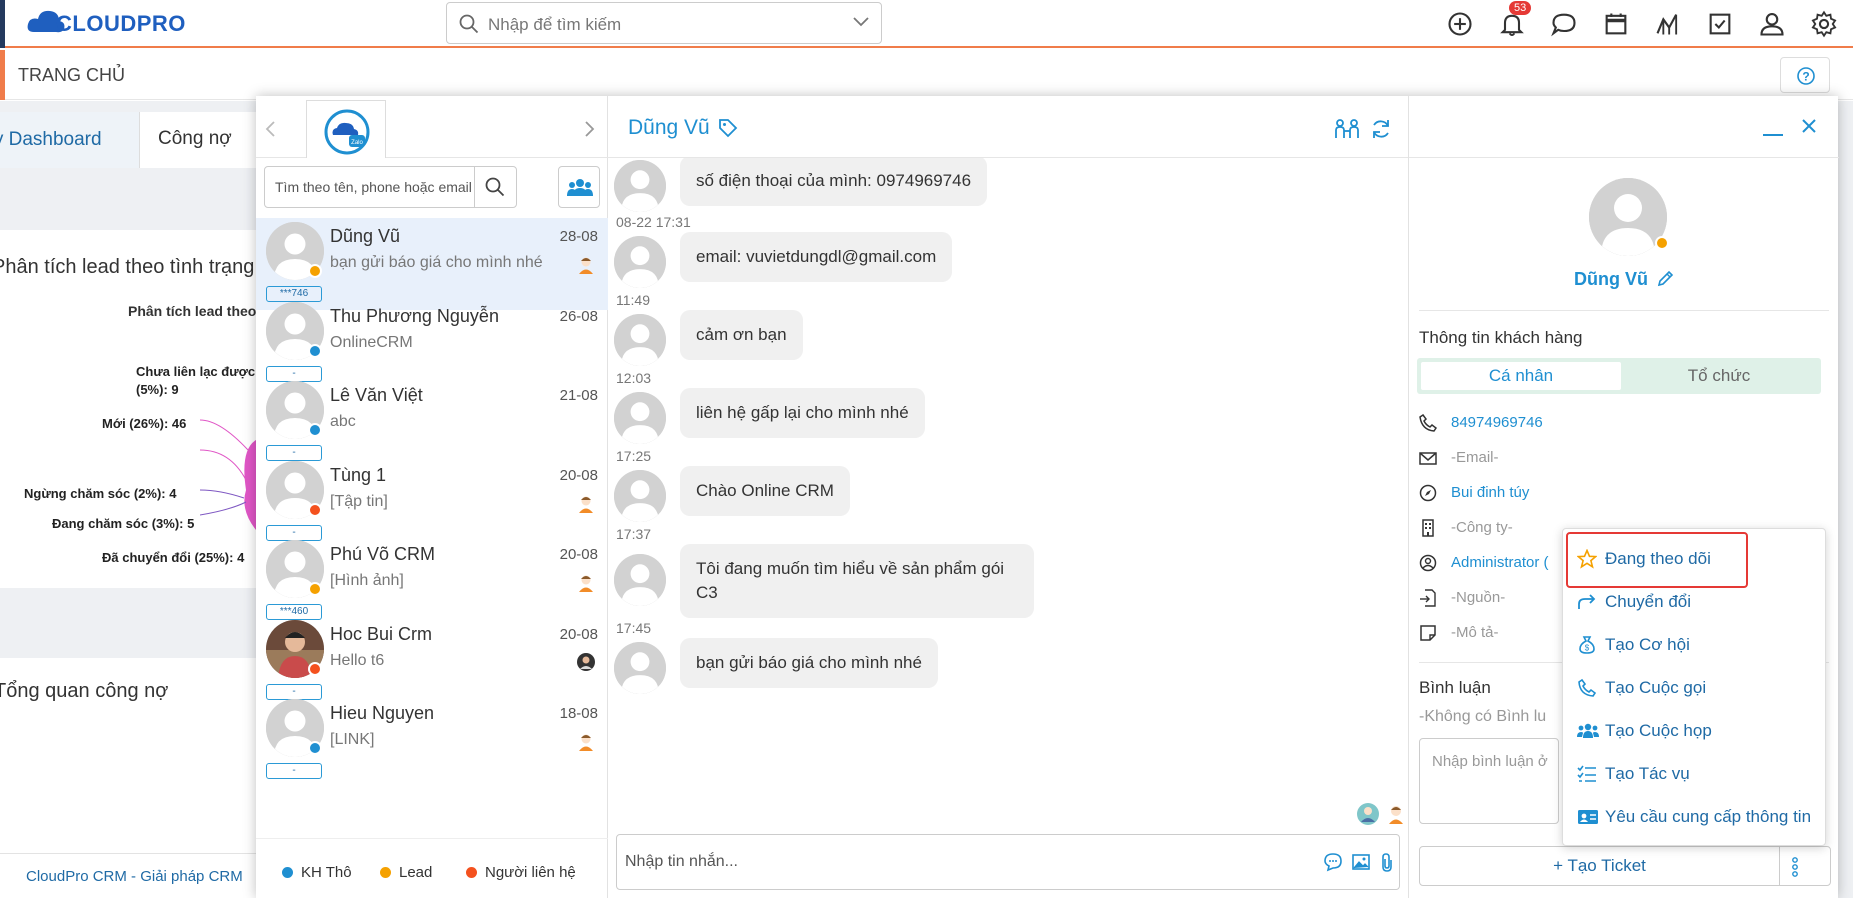 The image size is (1853, 898). Describe the element at coordinates (1455, 687) in the screenshot. I see `comments-title: Bình luận` at that location.